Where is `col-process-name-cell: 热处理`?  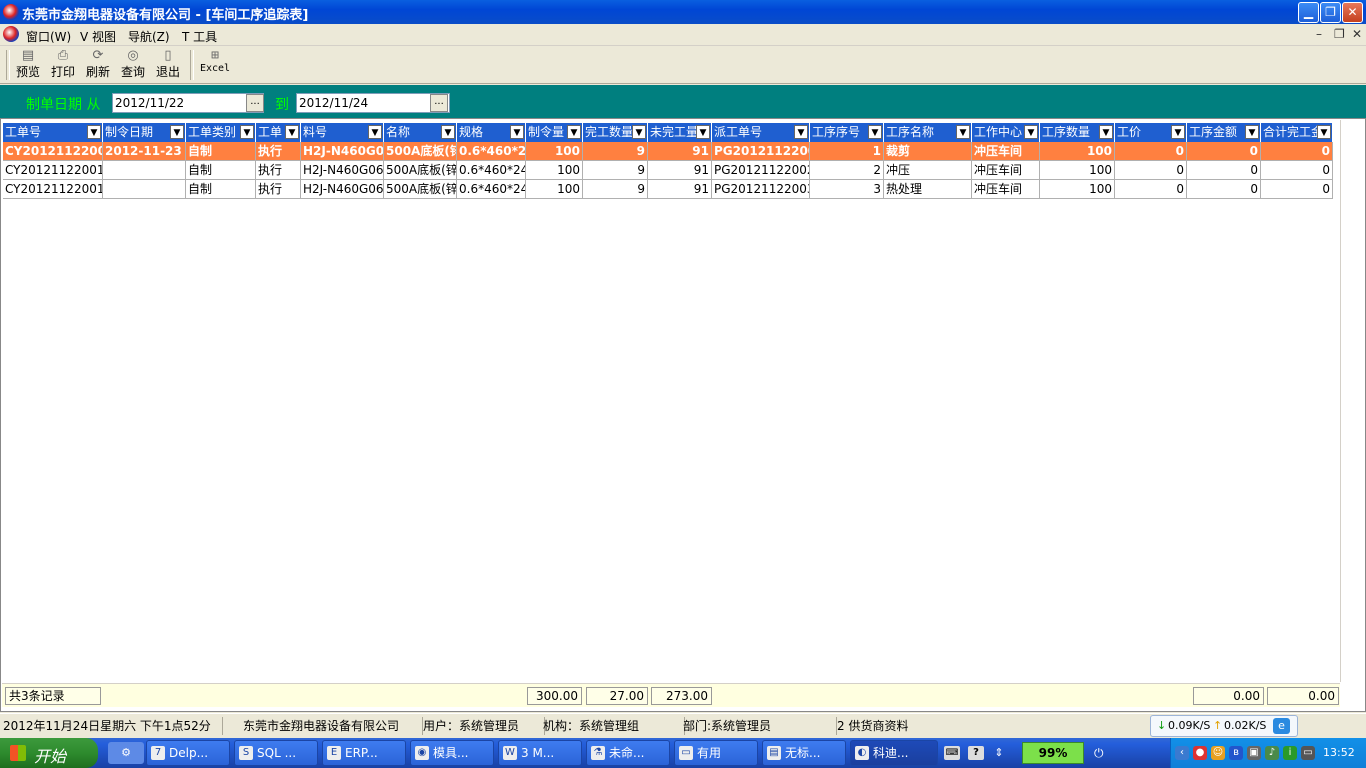 col-process-name-cell: 热处理 is located at coordinates (928, 189).